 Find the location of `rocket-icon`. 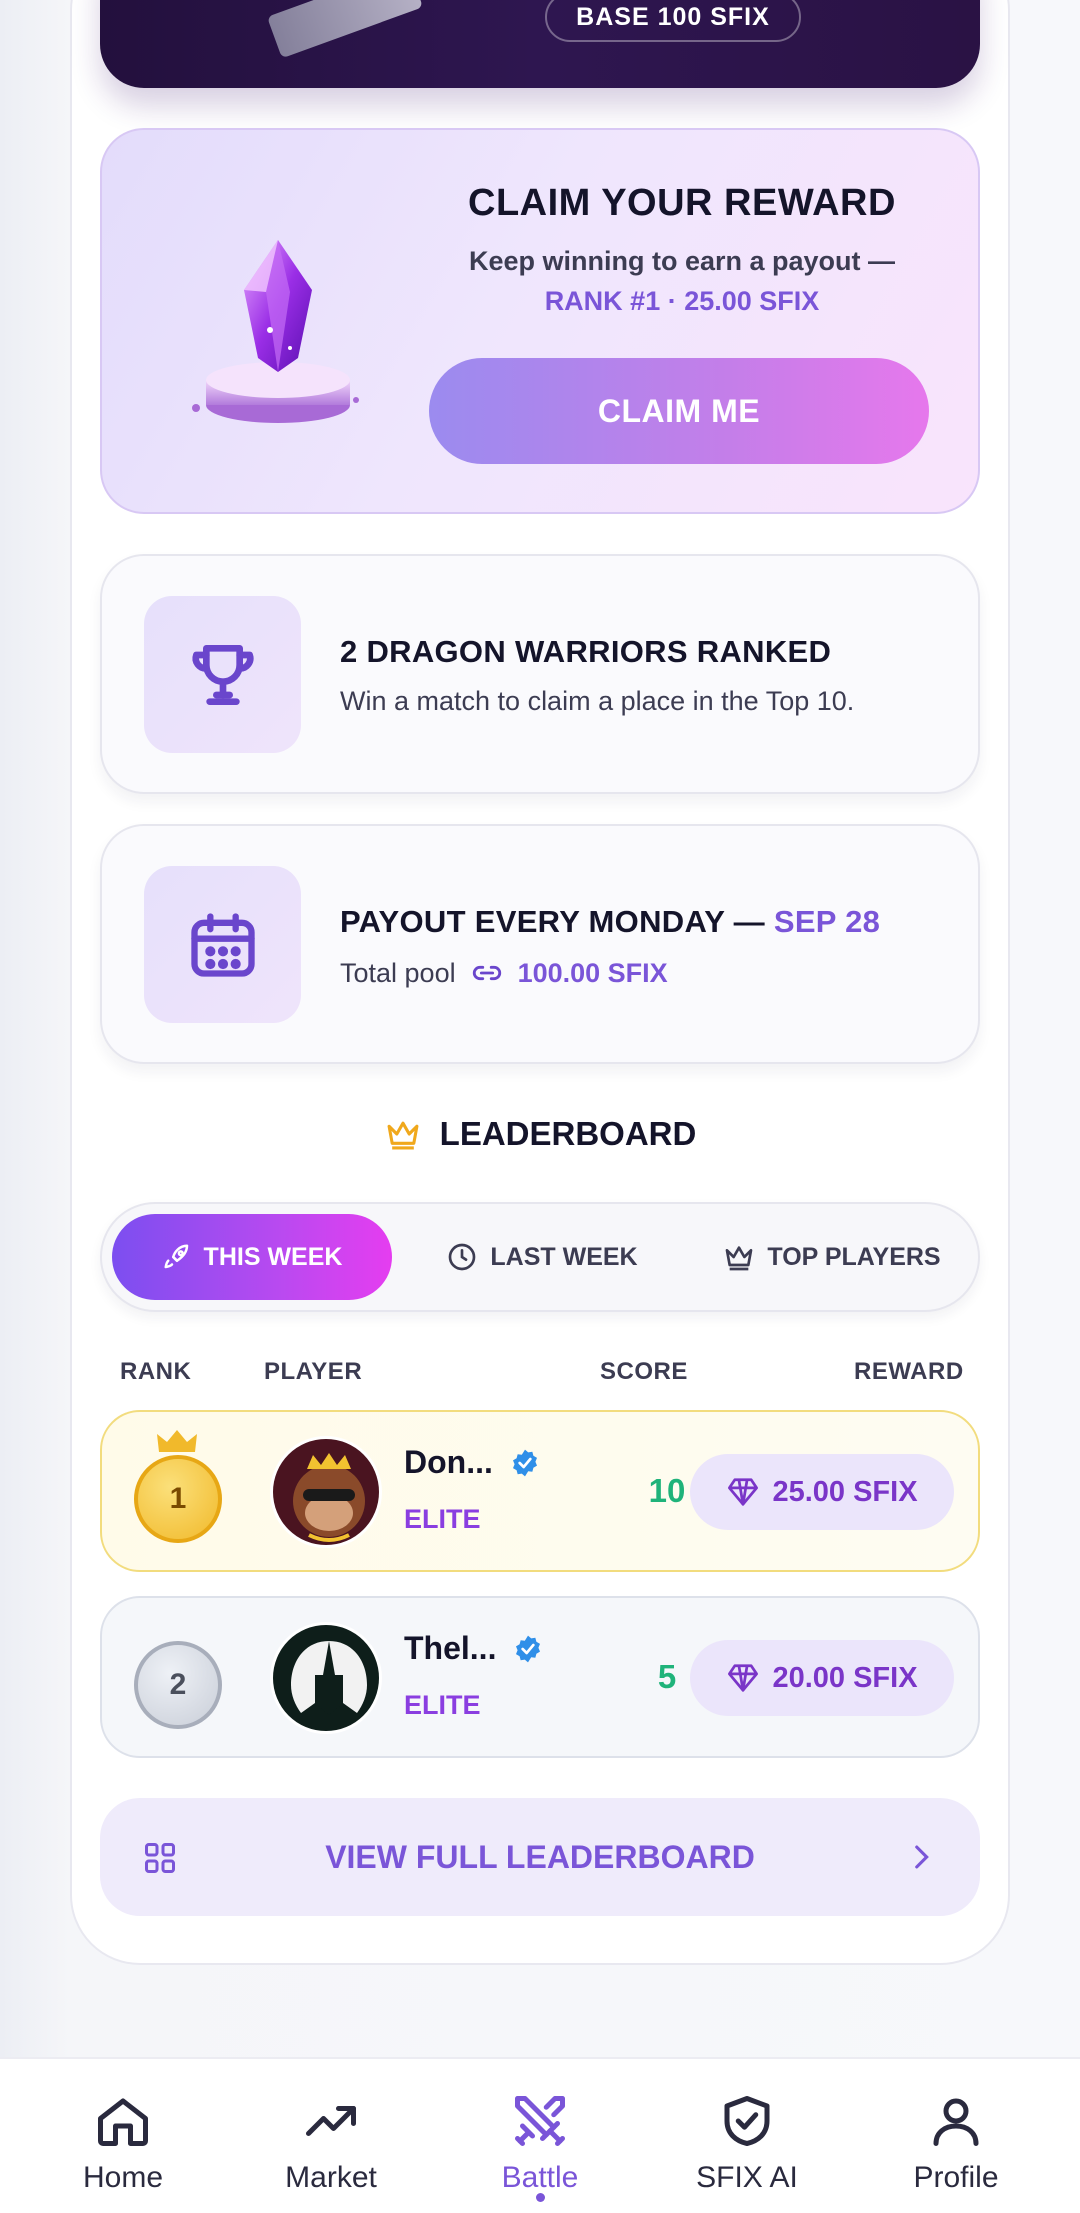

rocket-icon is located at coordinates (176, 1256).